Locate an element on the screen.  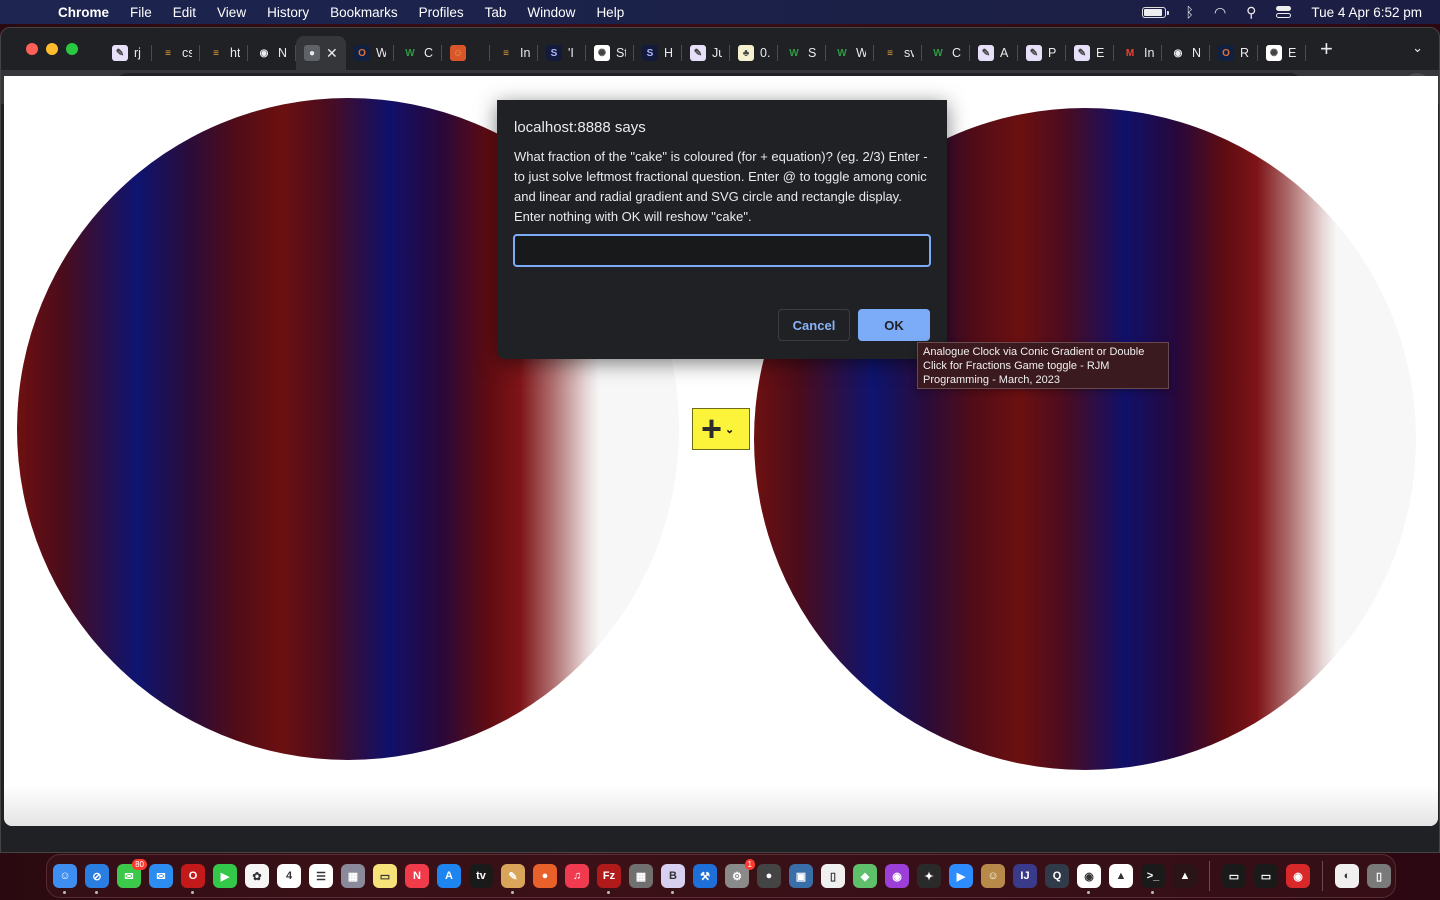
browser-tab: ✎ P is located at coordinates (1042, 53).